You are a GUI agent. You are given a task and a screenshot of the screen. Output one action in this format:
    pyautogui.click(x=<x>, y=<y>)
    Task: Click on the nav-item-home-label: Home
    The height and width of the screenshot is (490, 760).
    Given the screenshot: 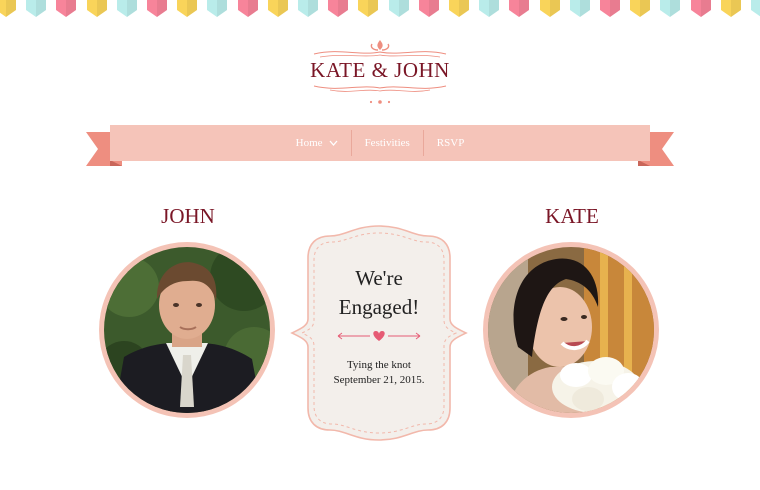 What is the action you would take?
    pyautogui.click(x=309, y=143)
    